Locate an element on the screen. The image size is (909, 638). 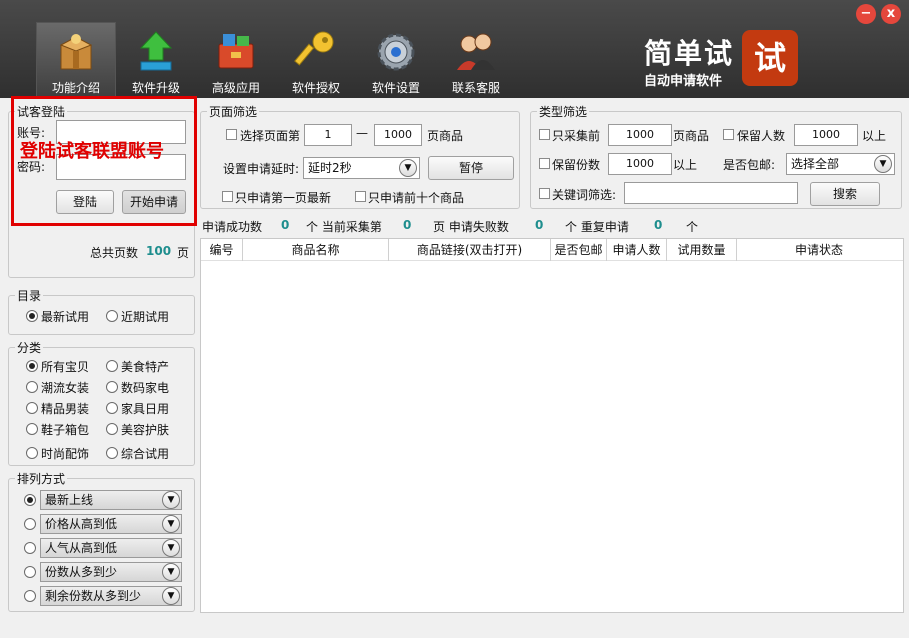
keep-count-input: 1000 is located at coordinates (640, 164).